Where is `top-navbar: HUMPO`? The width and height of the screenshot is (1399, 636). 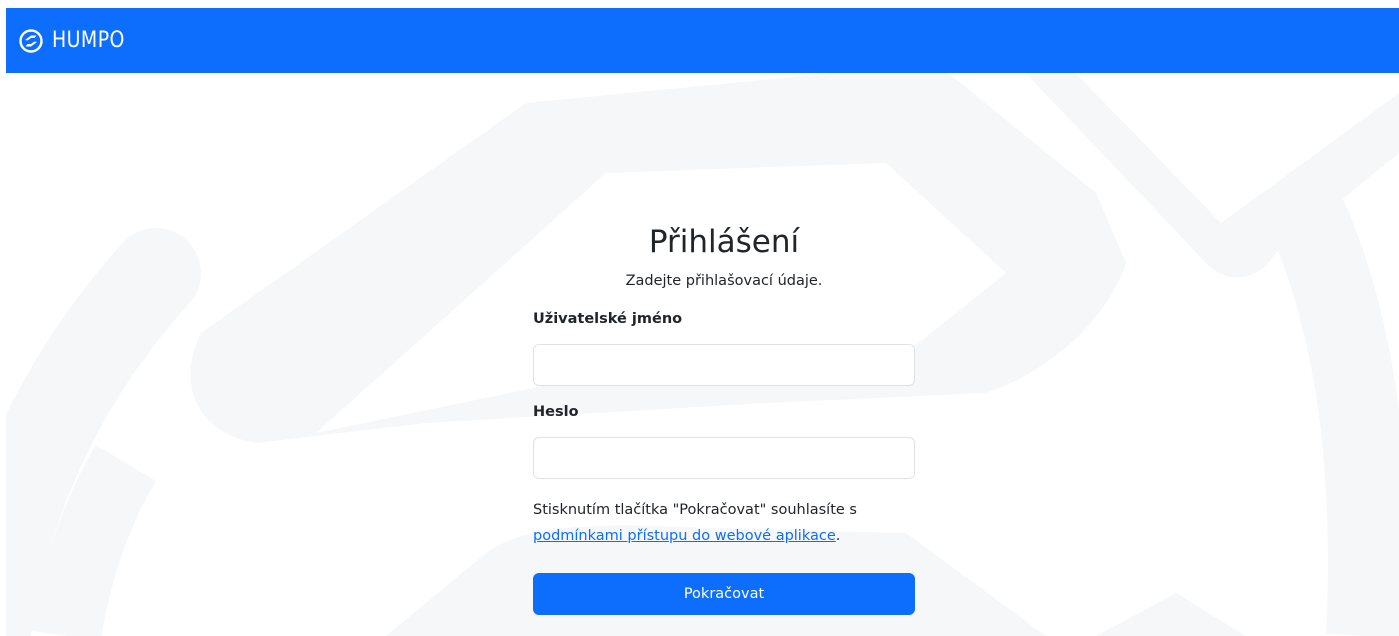
top-navbar: HUMPO is located at coordinates (702, 40).